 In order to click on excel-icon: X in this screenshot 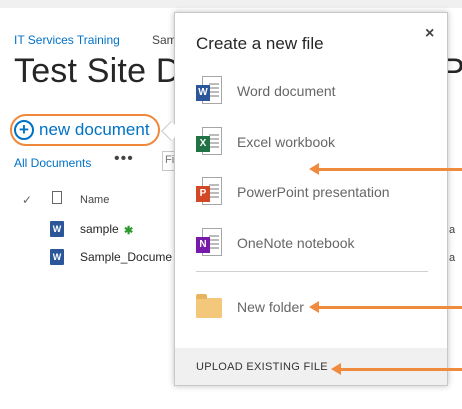, I will do `click(209, 142)`.